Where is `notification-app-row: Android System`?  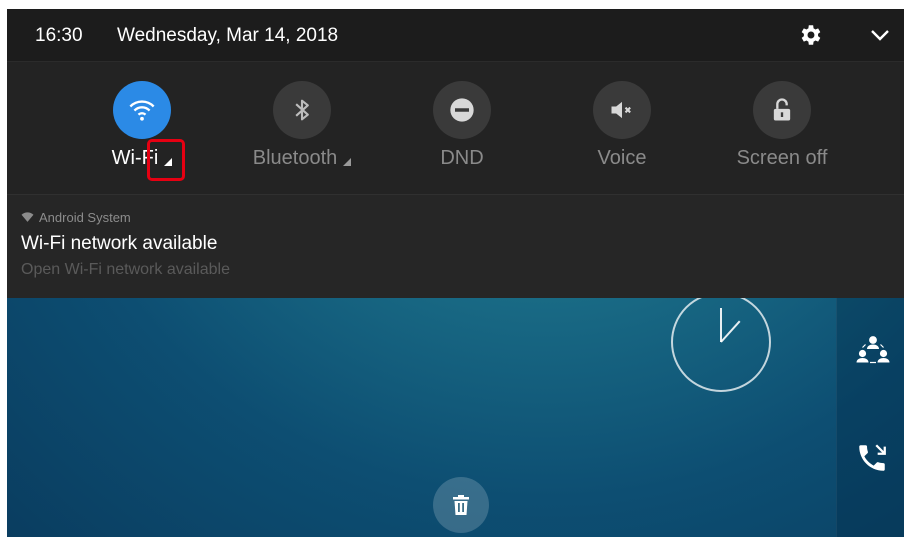 notification-app-row: Android System is located at coordinates (76, 218).